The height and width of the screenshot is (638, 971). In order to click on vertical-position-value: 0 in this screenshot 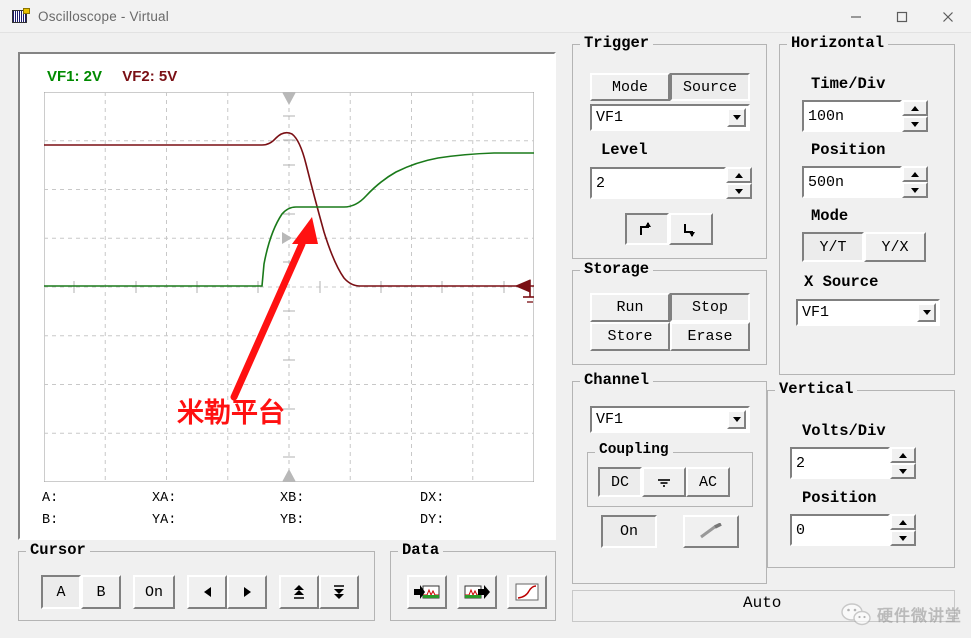, I will do `click(801, 530)`.